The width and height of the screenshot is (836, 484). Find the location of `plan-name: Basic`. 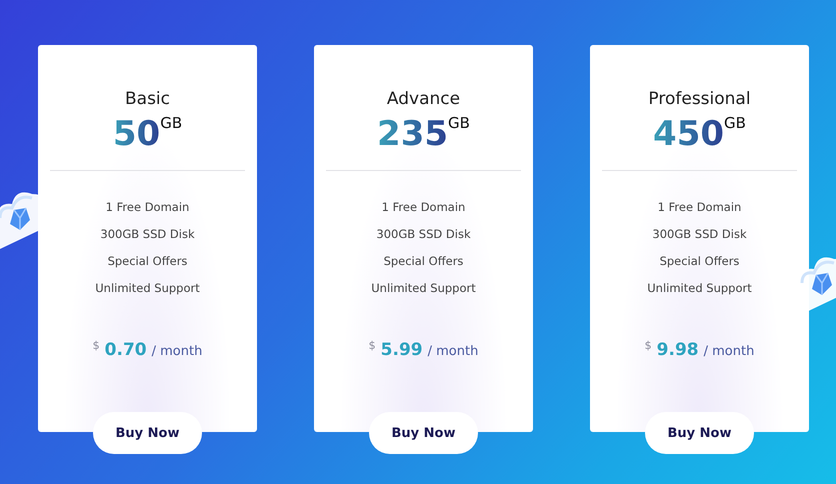

plan-name: Basic is located at coordinates (147, 99).